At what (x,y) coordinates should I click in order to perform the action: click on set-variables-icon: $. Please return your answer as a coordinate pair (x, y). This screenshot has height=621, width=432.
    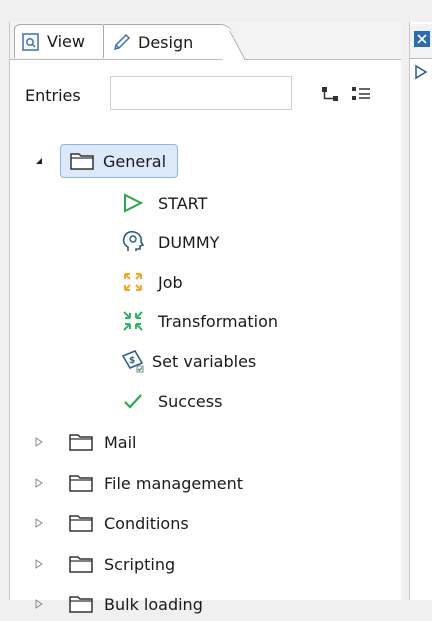
    Looking at the image, I should click on (132, 361).